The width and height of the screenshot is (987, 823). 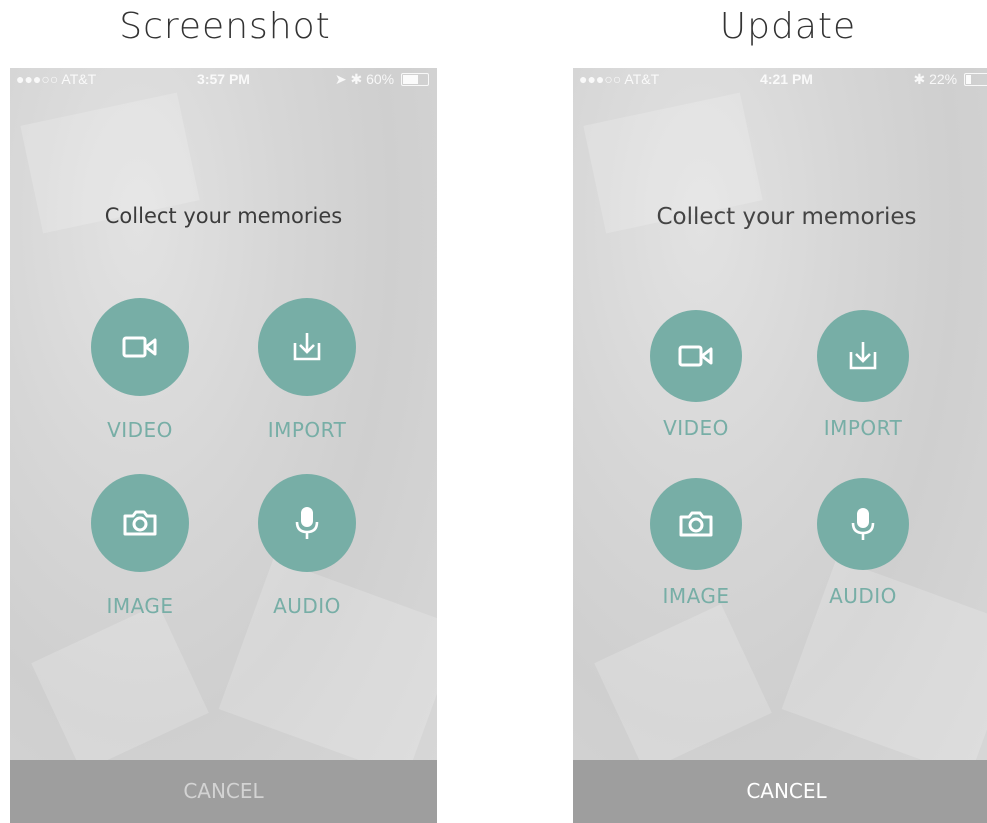 What do you see at coordinates (223, 79) in the screenshot?
I see `status-bar: ●●●○○ AT&T 3:57 PM ➤ ✱ 60%` at bounding box center [223, 79].